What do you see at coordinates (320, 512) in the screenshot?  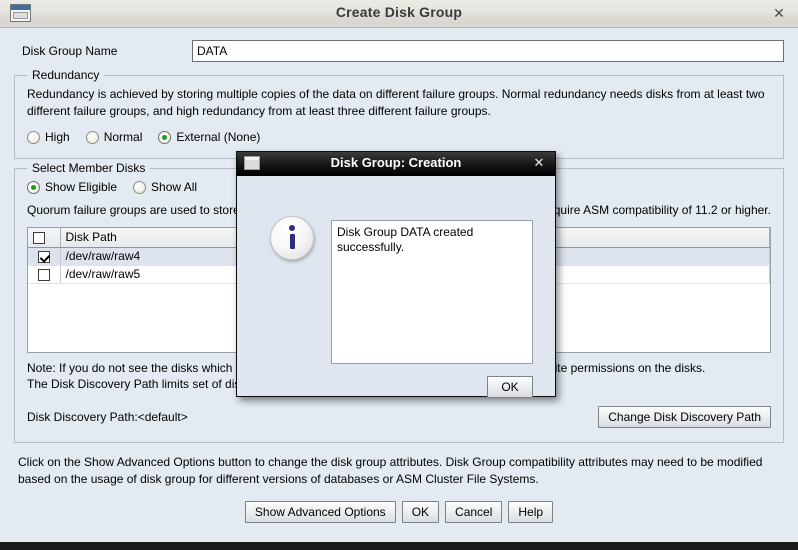 I see `show-advanced-options-button: Show Advanced Options` at bounding box center [320, 512].